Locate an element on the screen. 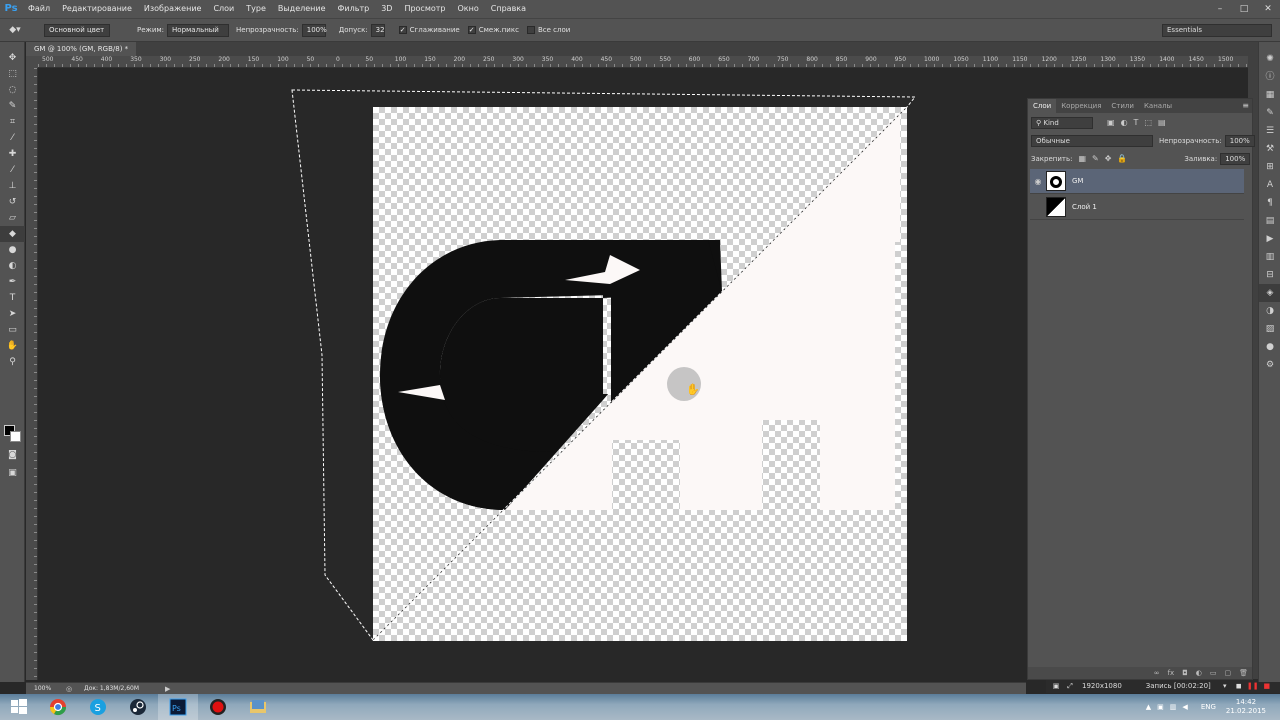 This screenshot has height=720, width=1280. tab-channels: Каналы is located at coordinates (1158, 106).